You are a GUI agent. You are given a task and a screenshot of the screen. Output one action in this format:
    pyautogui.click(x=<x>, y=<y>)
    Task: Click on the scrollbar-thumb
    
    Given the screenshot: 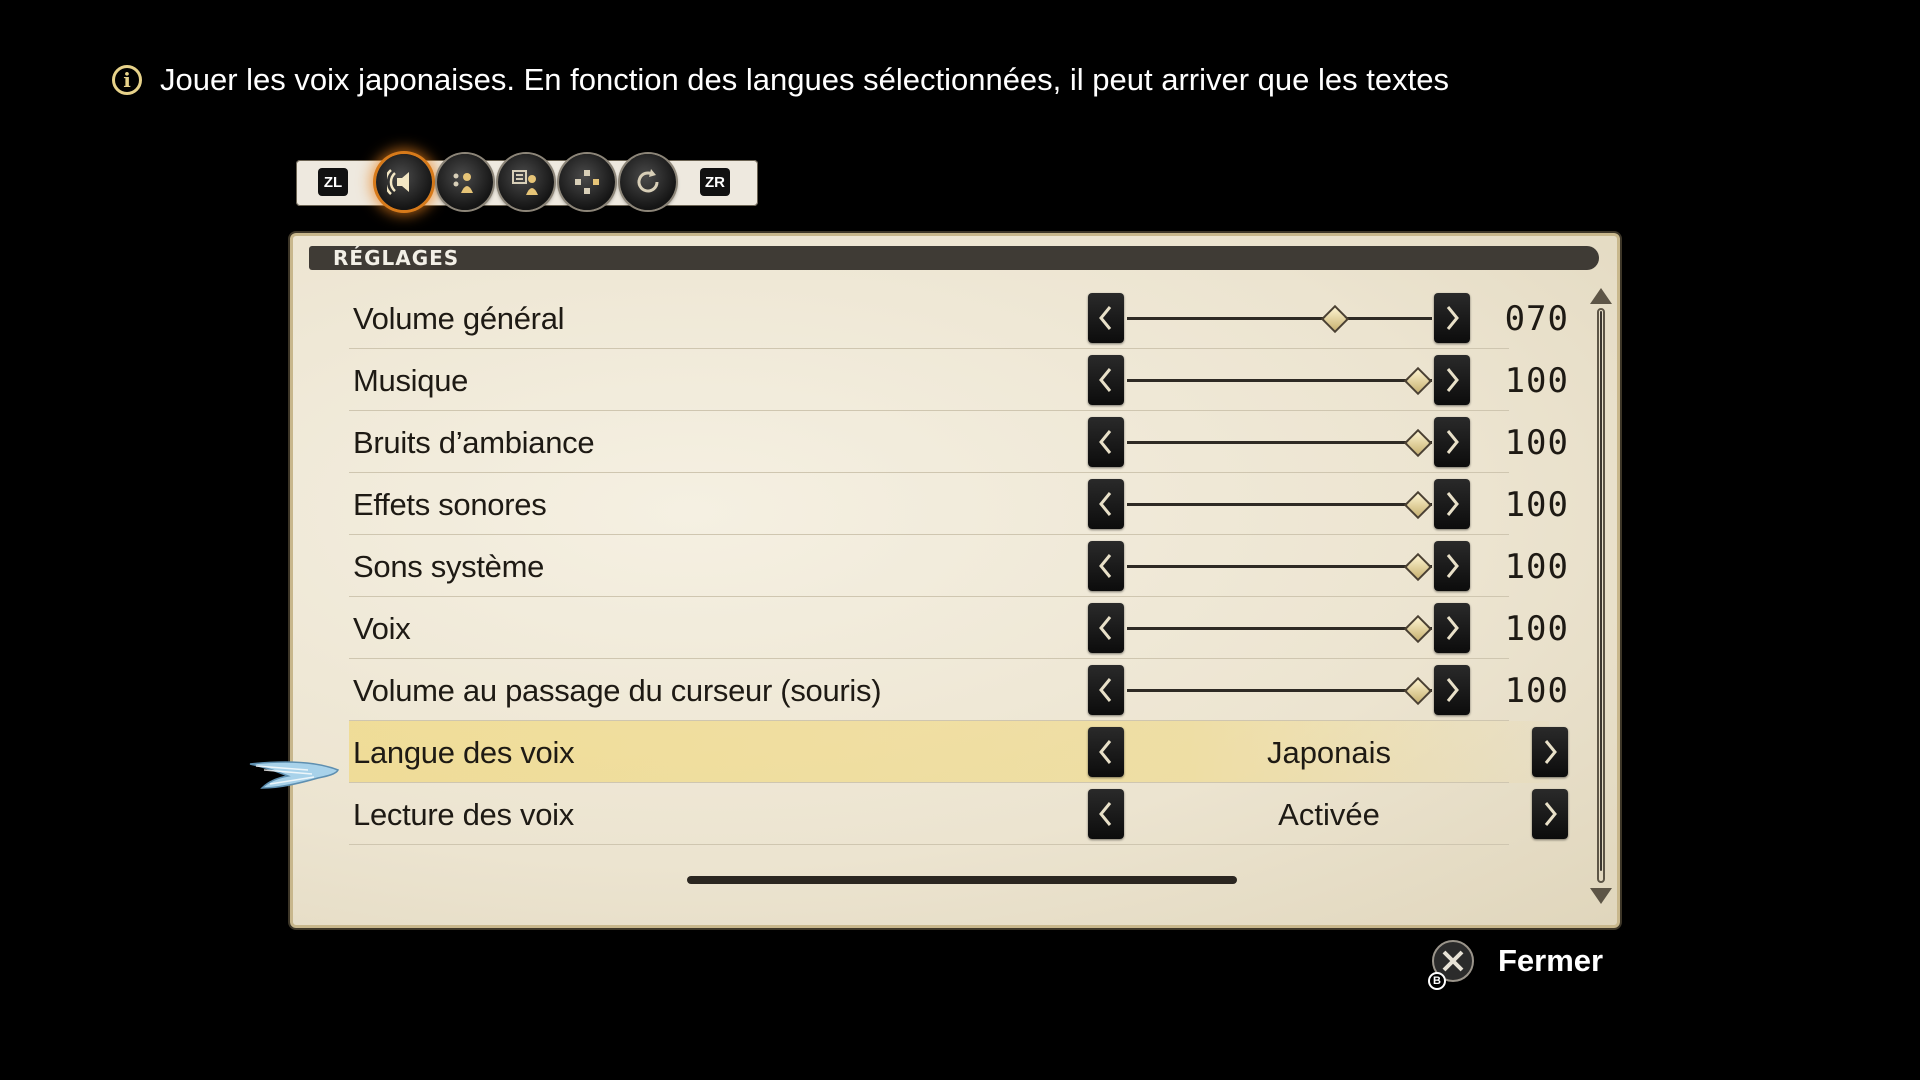 What is the action you would take?
    pyautogui.click(x=1601, y=591)
    